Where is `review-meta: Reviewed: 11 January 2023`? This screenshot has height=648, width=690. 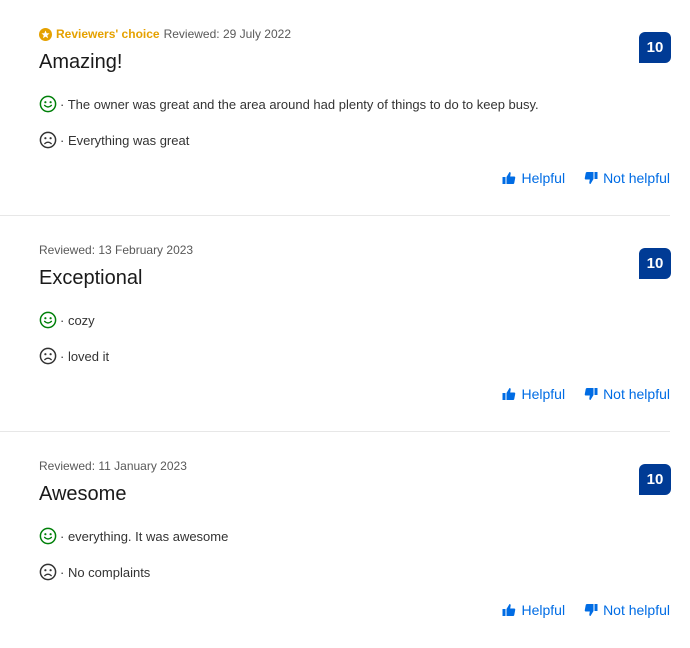
review-meta: Reviewed: 11 January 2023 is located at coordinates (113, 466).